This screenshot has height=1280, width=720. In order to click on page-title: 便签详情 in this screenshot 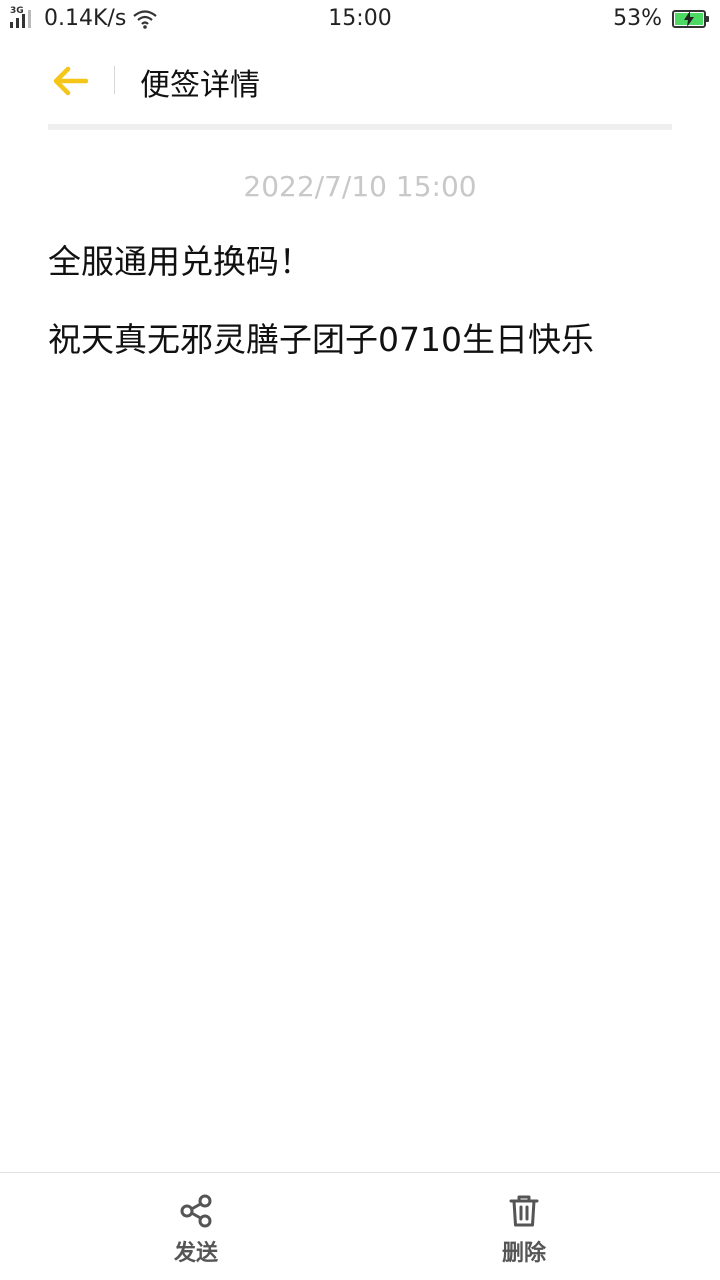, I will do `click(200, 85)`.